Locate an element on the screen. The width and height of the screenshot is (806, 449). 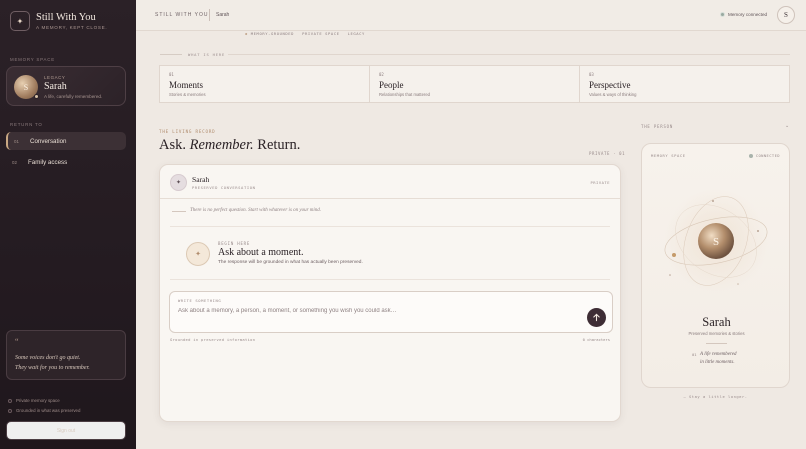
sign-out-button: Sign out is located at coordinates (66, 430).